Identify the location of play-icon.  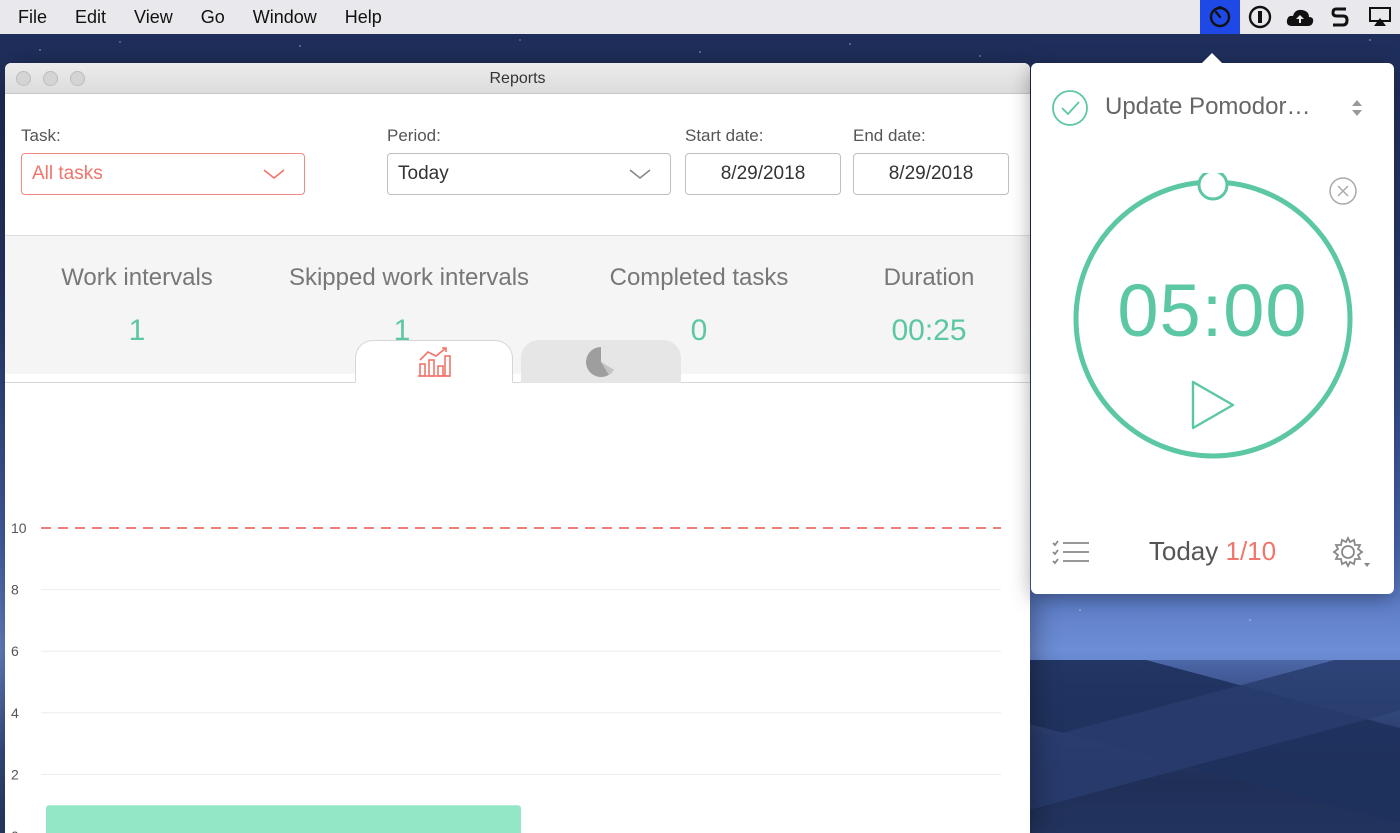
(1213, 405).